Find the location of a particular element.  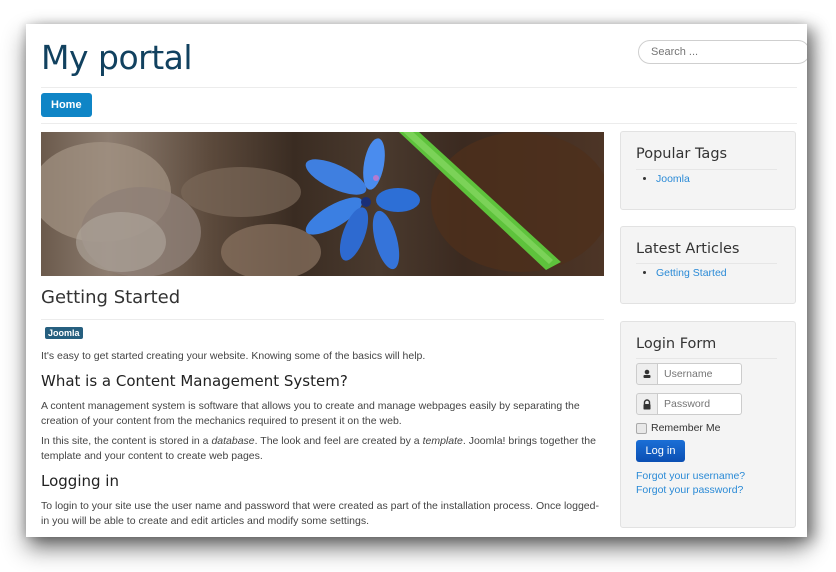

remember-me-checkbox is located at coordinates (641, 428).